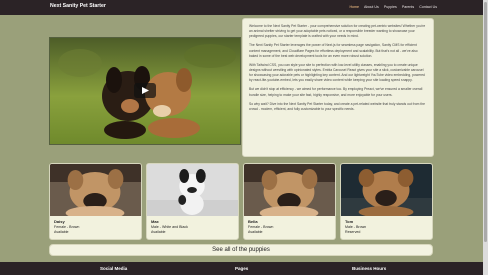  What do you see at coordinates (408, 7) in the screenshot?
I see `nav-parents: Parents` at bounding box center [408, 7].